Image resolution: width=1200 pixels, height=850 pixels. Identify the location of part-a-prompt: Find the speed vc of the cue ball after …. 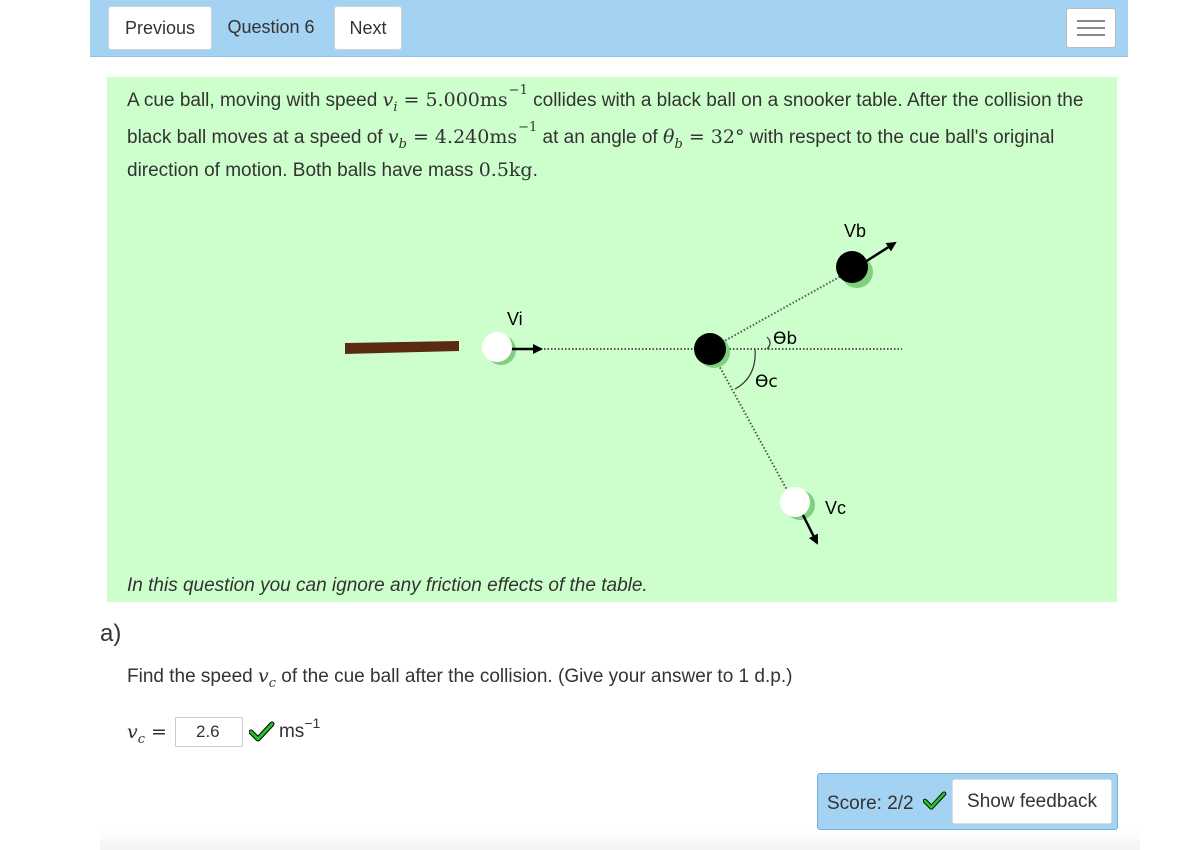
(460, 678).